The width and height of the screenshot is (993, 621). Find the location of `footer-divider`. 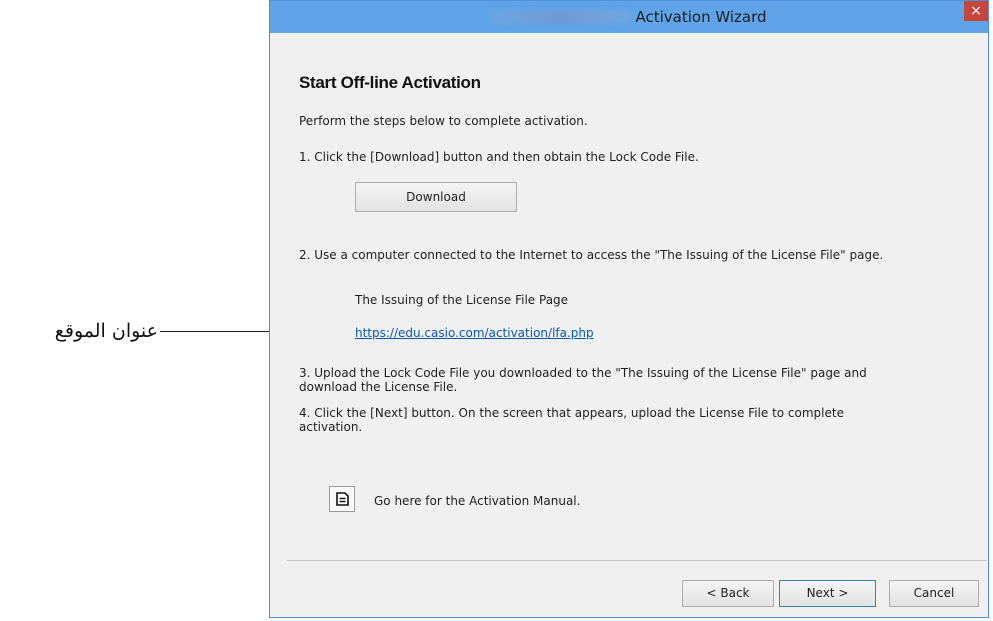

footer-divider is located at coordinates (637, 560).